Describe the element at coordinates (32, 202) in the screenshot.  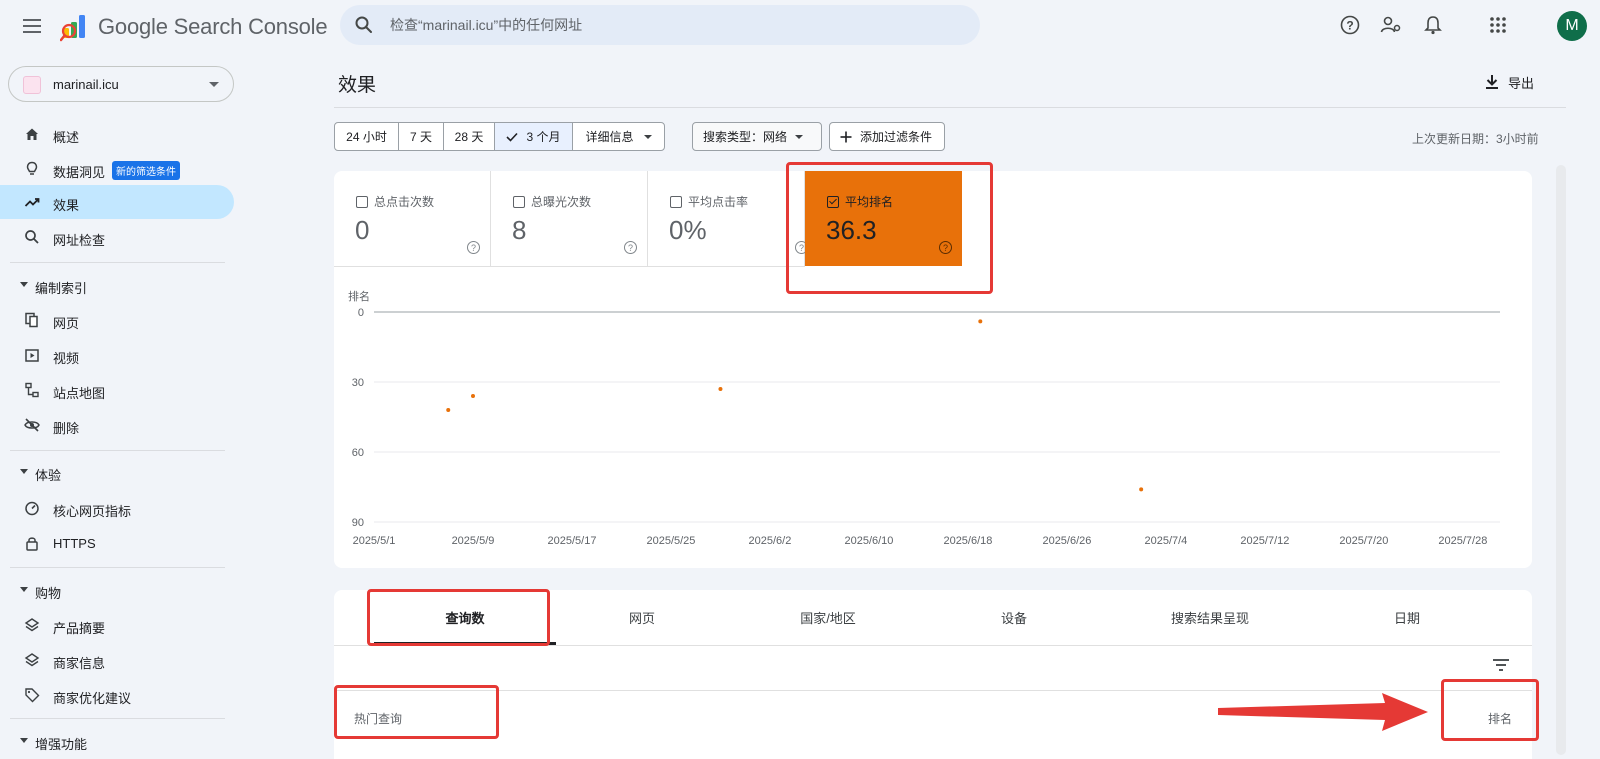
I see `trending-icon` at that location.